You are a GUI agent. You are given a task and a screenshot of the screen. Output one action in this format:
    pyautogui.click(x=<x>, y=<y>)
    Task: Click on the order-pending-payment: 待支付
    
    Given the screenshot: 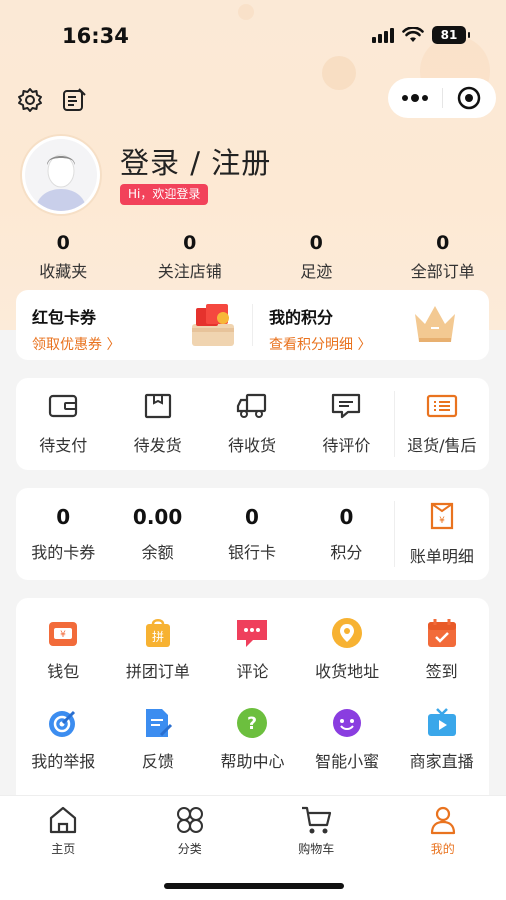 What is the action you would take?
    pyautogui.click(x=63, y=424)
    